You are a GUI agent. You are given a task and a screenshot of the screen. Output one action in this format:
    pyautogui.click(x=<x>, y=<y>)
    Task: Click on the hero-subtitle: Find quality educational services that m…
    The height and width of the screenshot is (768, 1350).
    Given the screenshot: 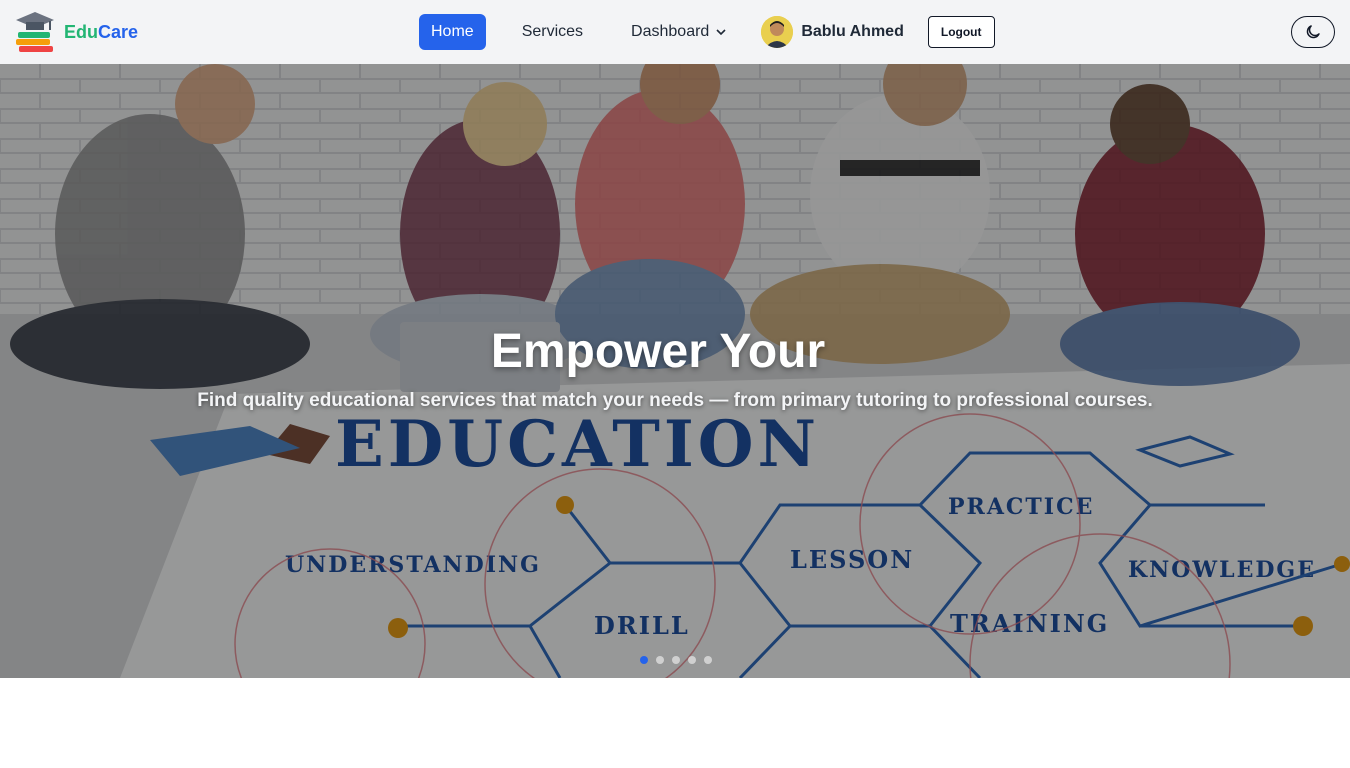 What is the action you would take?
    pyautogui.click(x=675, y=400)
    